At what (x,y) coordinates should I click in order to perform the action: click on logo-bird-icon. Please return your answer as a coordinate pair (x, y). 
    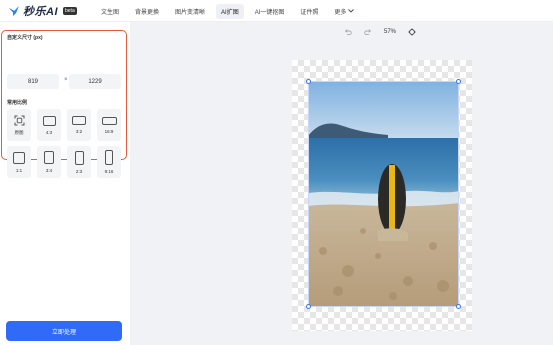
    Looking at the image, I should click on (14, 11).